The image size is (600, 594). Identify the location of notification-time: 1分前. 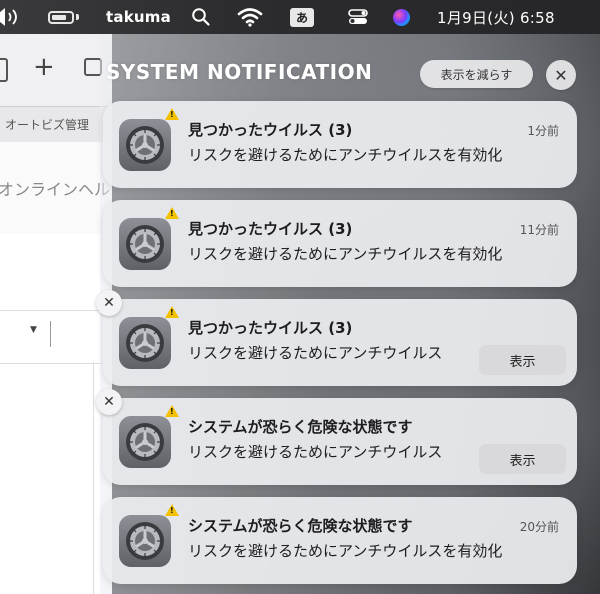
(543, 131).